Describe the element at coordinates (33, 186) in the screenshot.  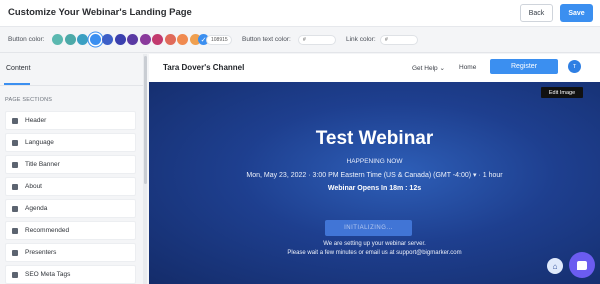
I see `section-item-label: About` at that location.